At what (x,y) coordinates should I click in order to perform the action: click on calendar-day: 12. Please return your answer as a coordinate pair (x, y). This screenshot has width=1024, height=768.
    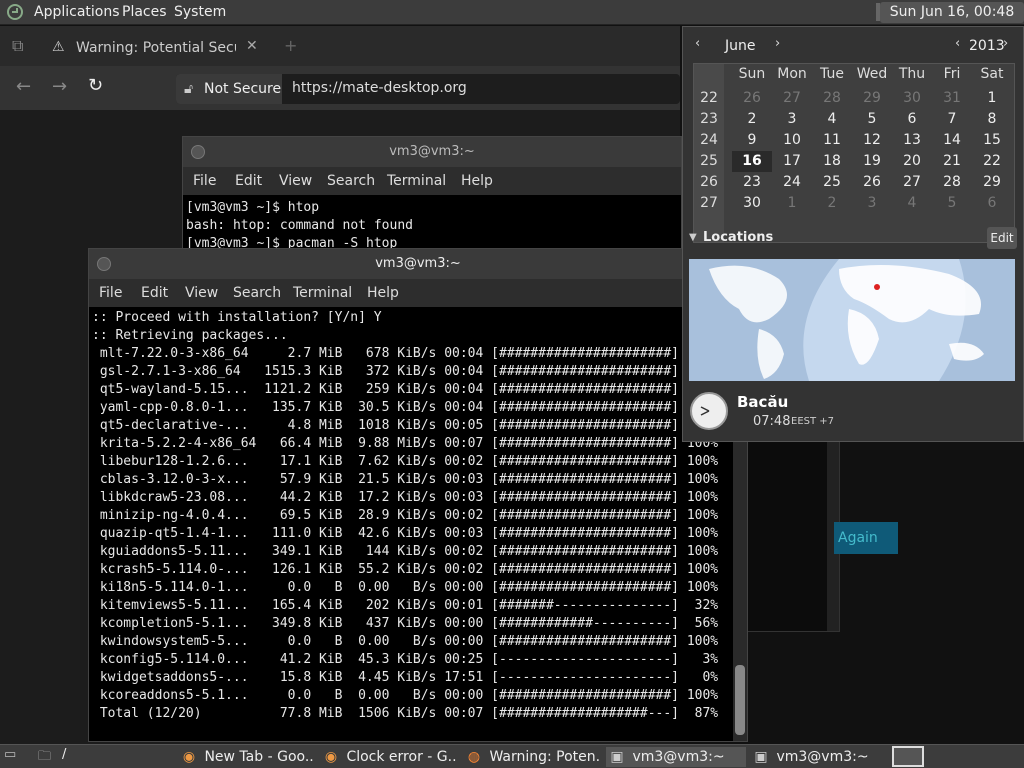
    Looking at the image, I should click on (872, 140).